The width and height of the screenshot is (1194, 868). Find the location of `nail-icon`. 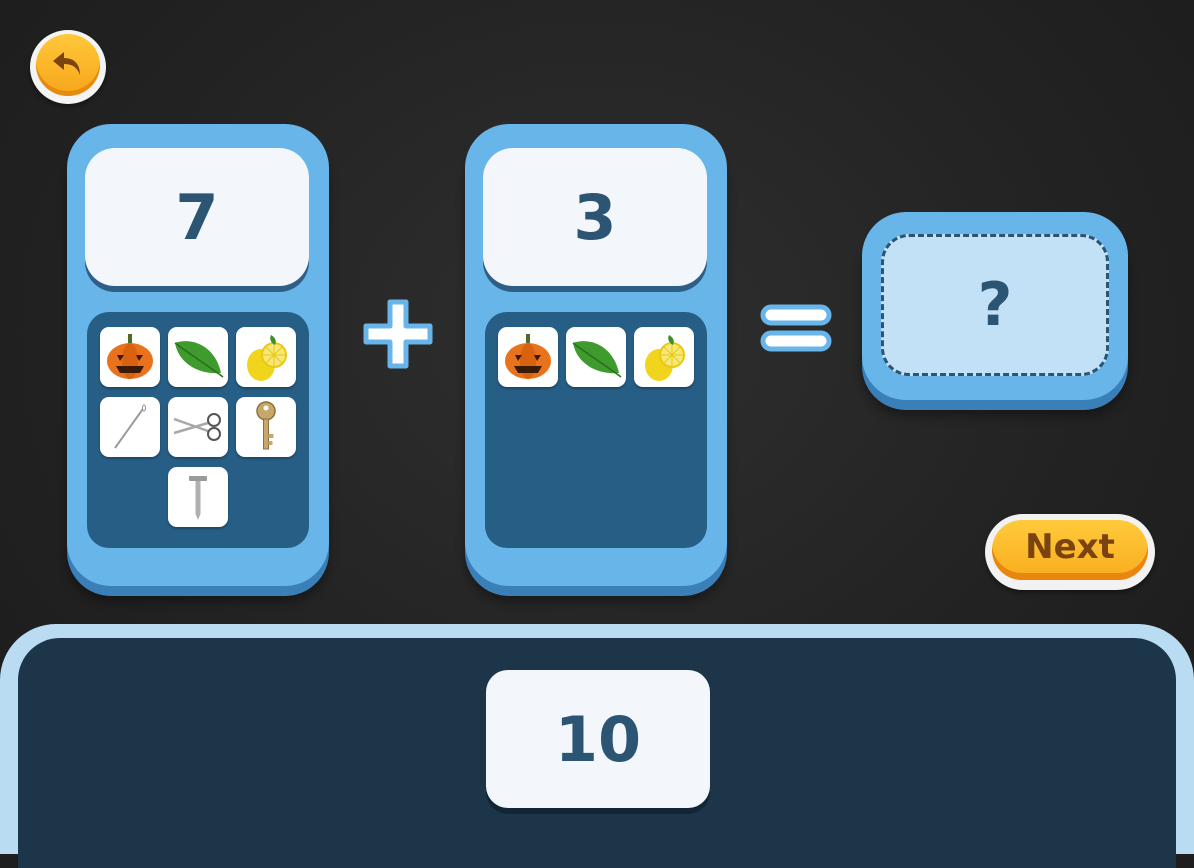

nail-icon is located at coordinates (198, 498).